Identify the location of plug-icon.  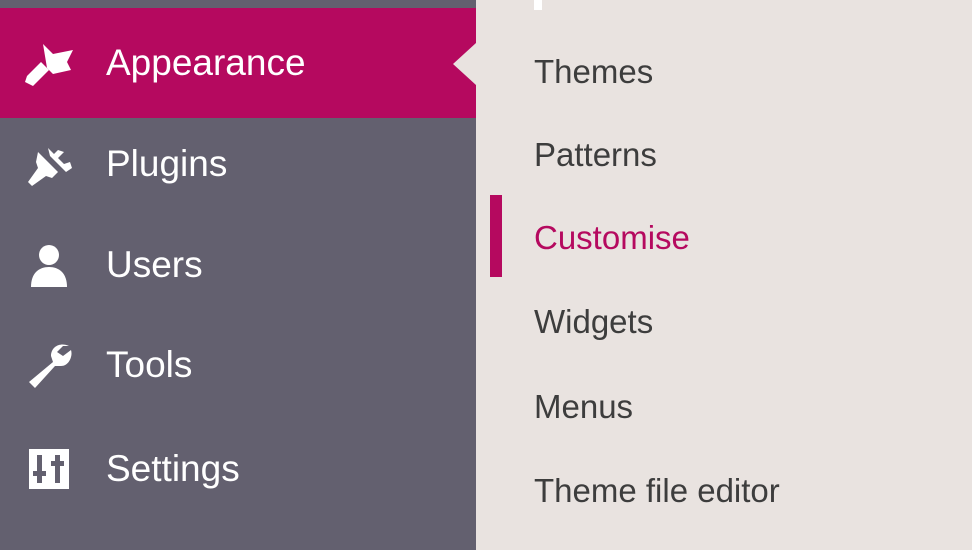
(49, 164).